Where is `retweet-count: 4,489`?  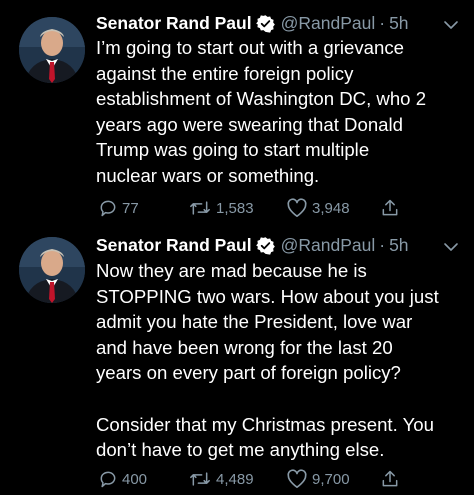
retweet-count: 4,489 is located at coordinates (235, 479).